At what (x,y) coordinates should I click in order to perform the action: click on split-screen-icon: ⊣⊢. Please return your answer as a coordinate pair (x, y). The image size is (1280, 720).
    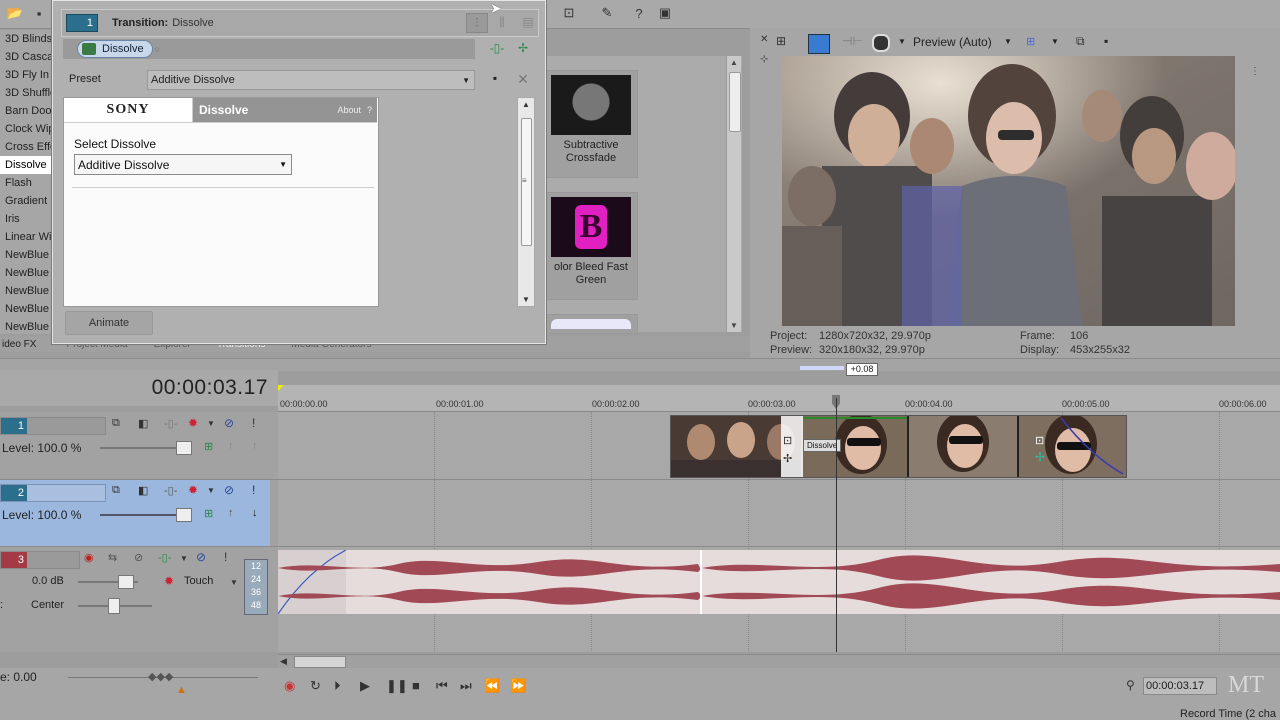
    Looking at the image, I should click on (852, 41).